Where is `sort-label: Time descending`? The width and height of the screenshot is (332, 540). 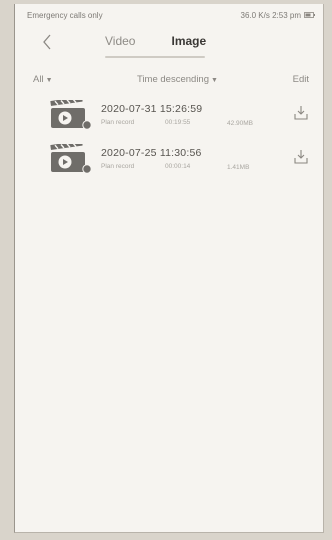
sort-label: Time descending is located at coordinates (173, 79).